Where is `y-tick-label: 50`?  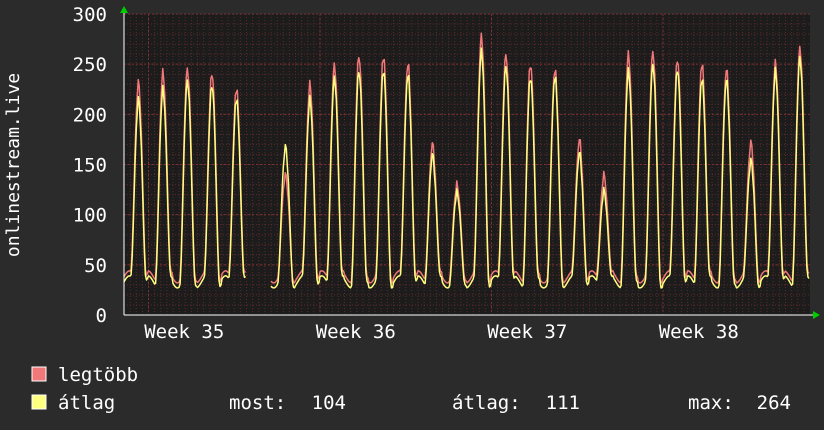
y-tick-label: 50 is located at coordinates (95, 266).